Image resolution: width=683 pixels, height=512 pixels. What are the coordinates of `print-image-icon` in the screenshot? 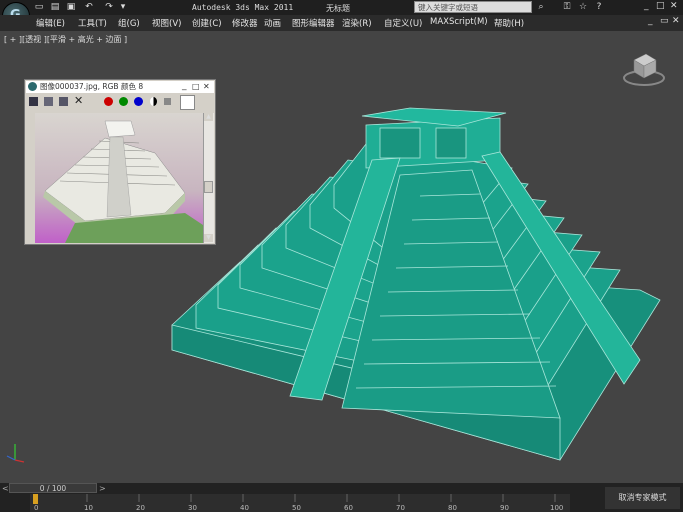 It's located at (63, 101).